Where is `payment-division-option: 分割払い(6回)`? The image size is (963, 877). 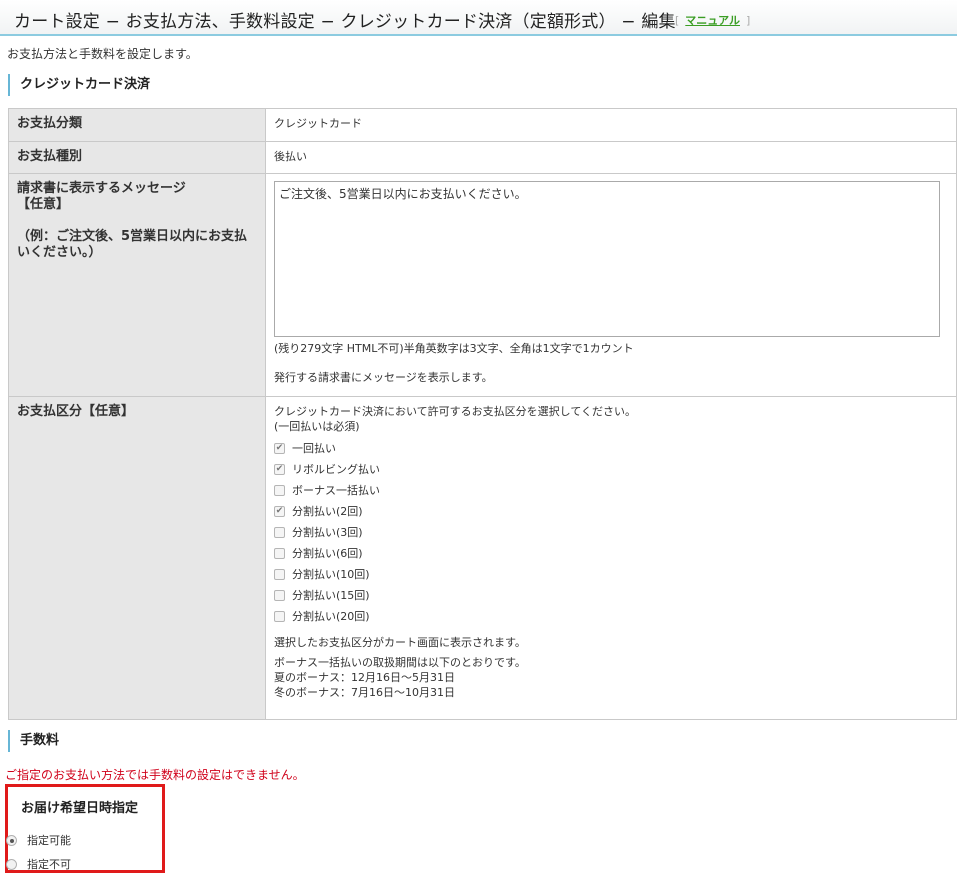
payment-division-option: 分割払い(6回) is located at coordinates (611, 553).